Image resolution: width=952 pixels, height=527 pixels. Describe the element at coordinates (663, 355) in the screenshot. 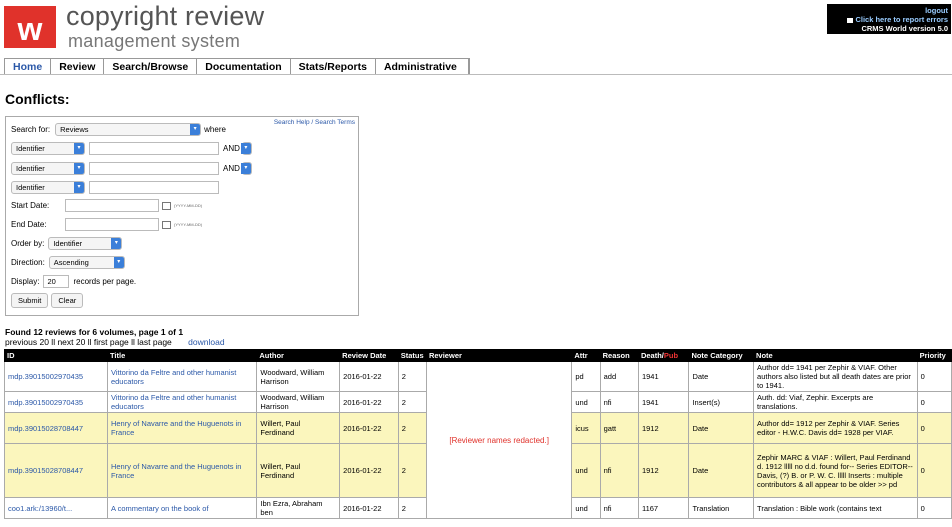

I see `col-death-pub: Death/Pub` at that location.